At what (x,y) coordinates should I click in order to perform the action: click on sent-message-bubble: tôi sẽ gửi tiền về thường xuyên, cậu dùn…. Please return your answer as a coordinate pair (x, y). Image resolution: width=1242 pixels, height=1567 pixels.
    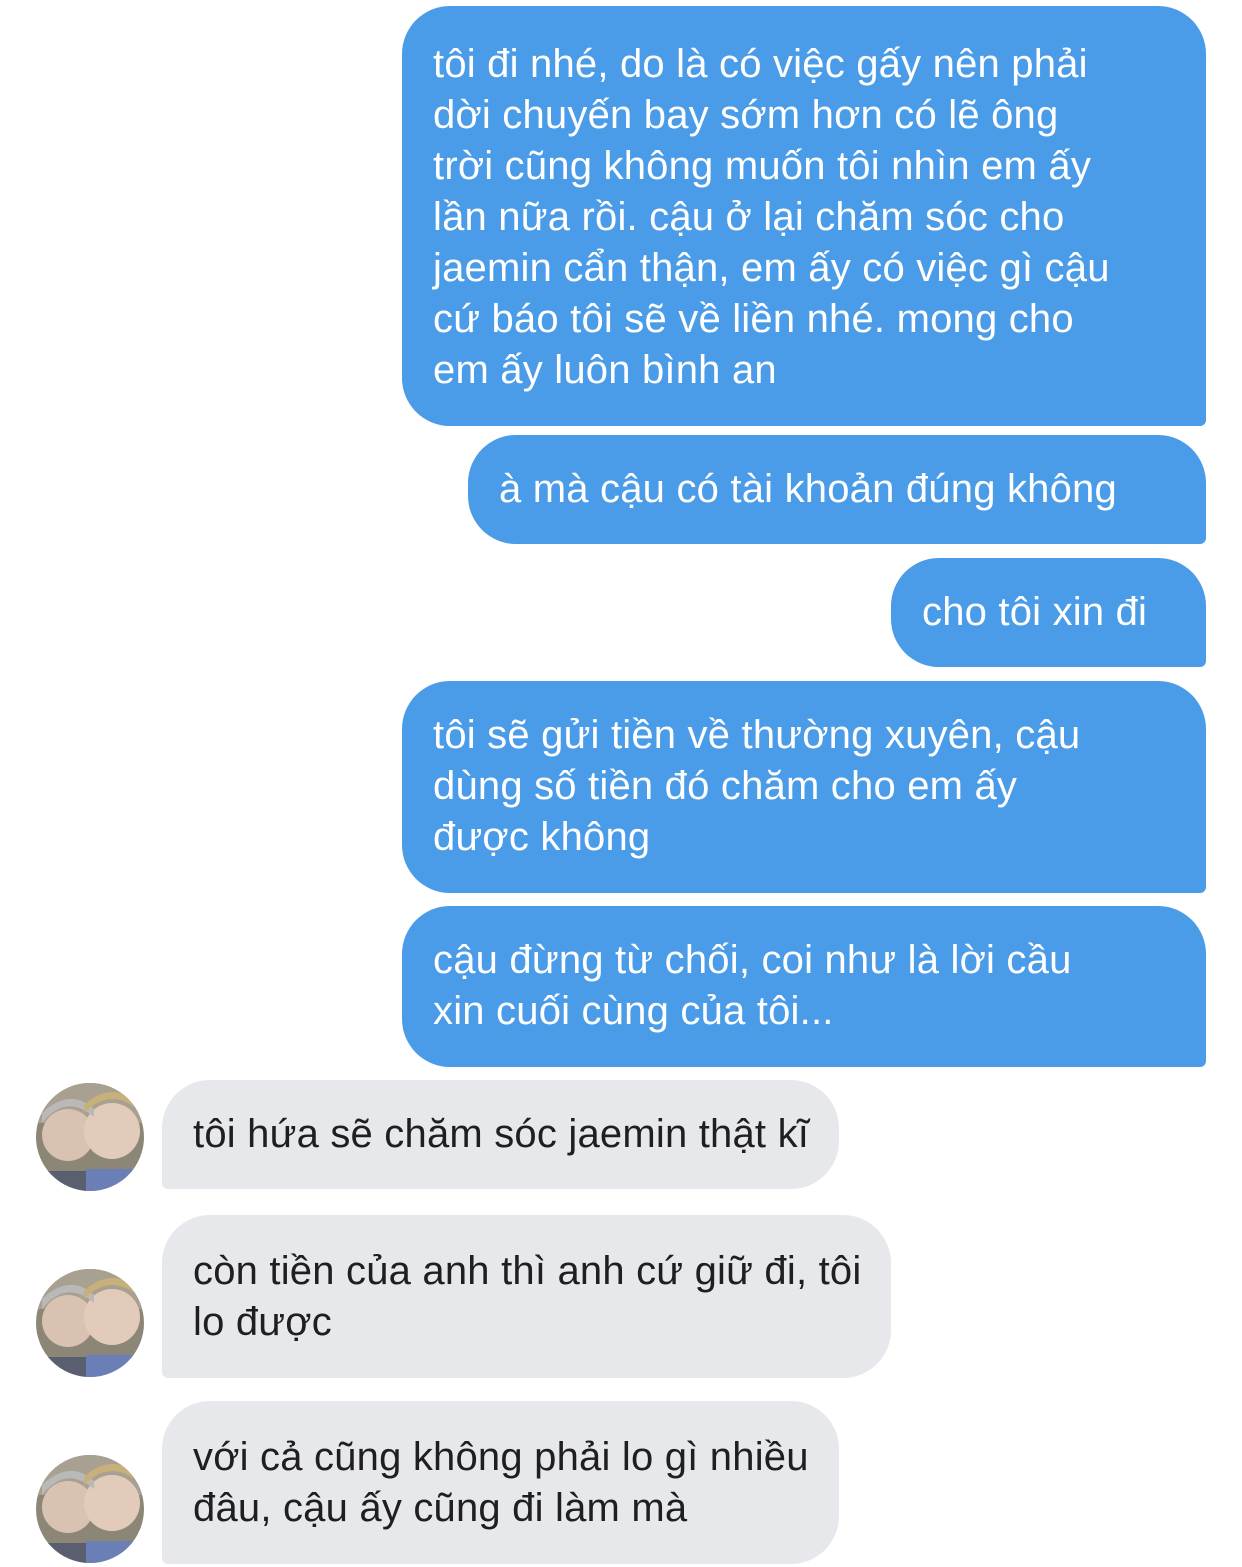
    Looking at the image, I should click on (804, 787).